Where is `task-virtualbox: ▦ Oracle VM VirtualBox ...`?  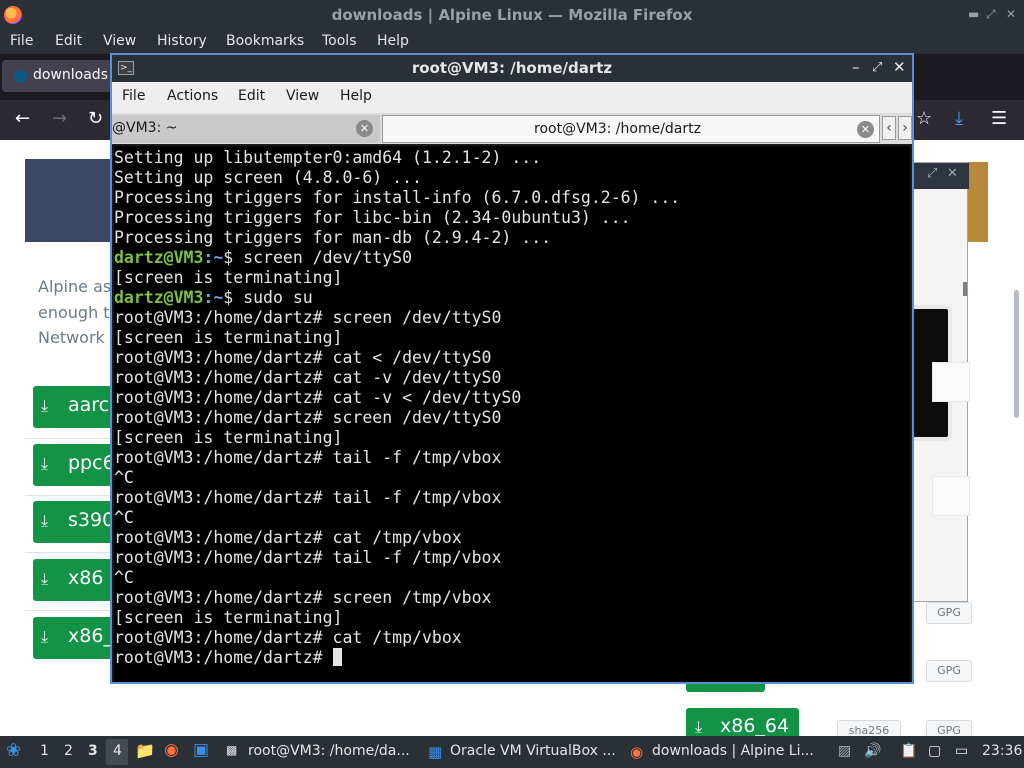
task-virtualbox: ▦ Oracle VM VirtualBox ... is located at coordinates (523, 752).